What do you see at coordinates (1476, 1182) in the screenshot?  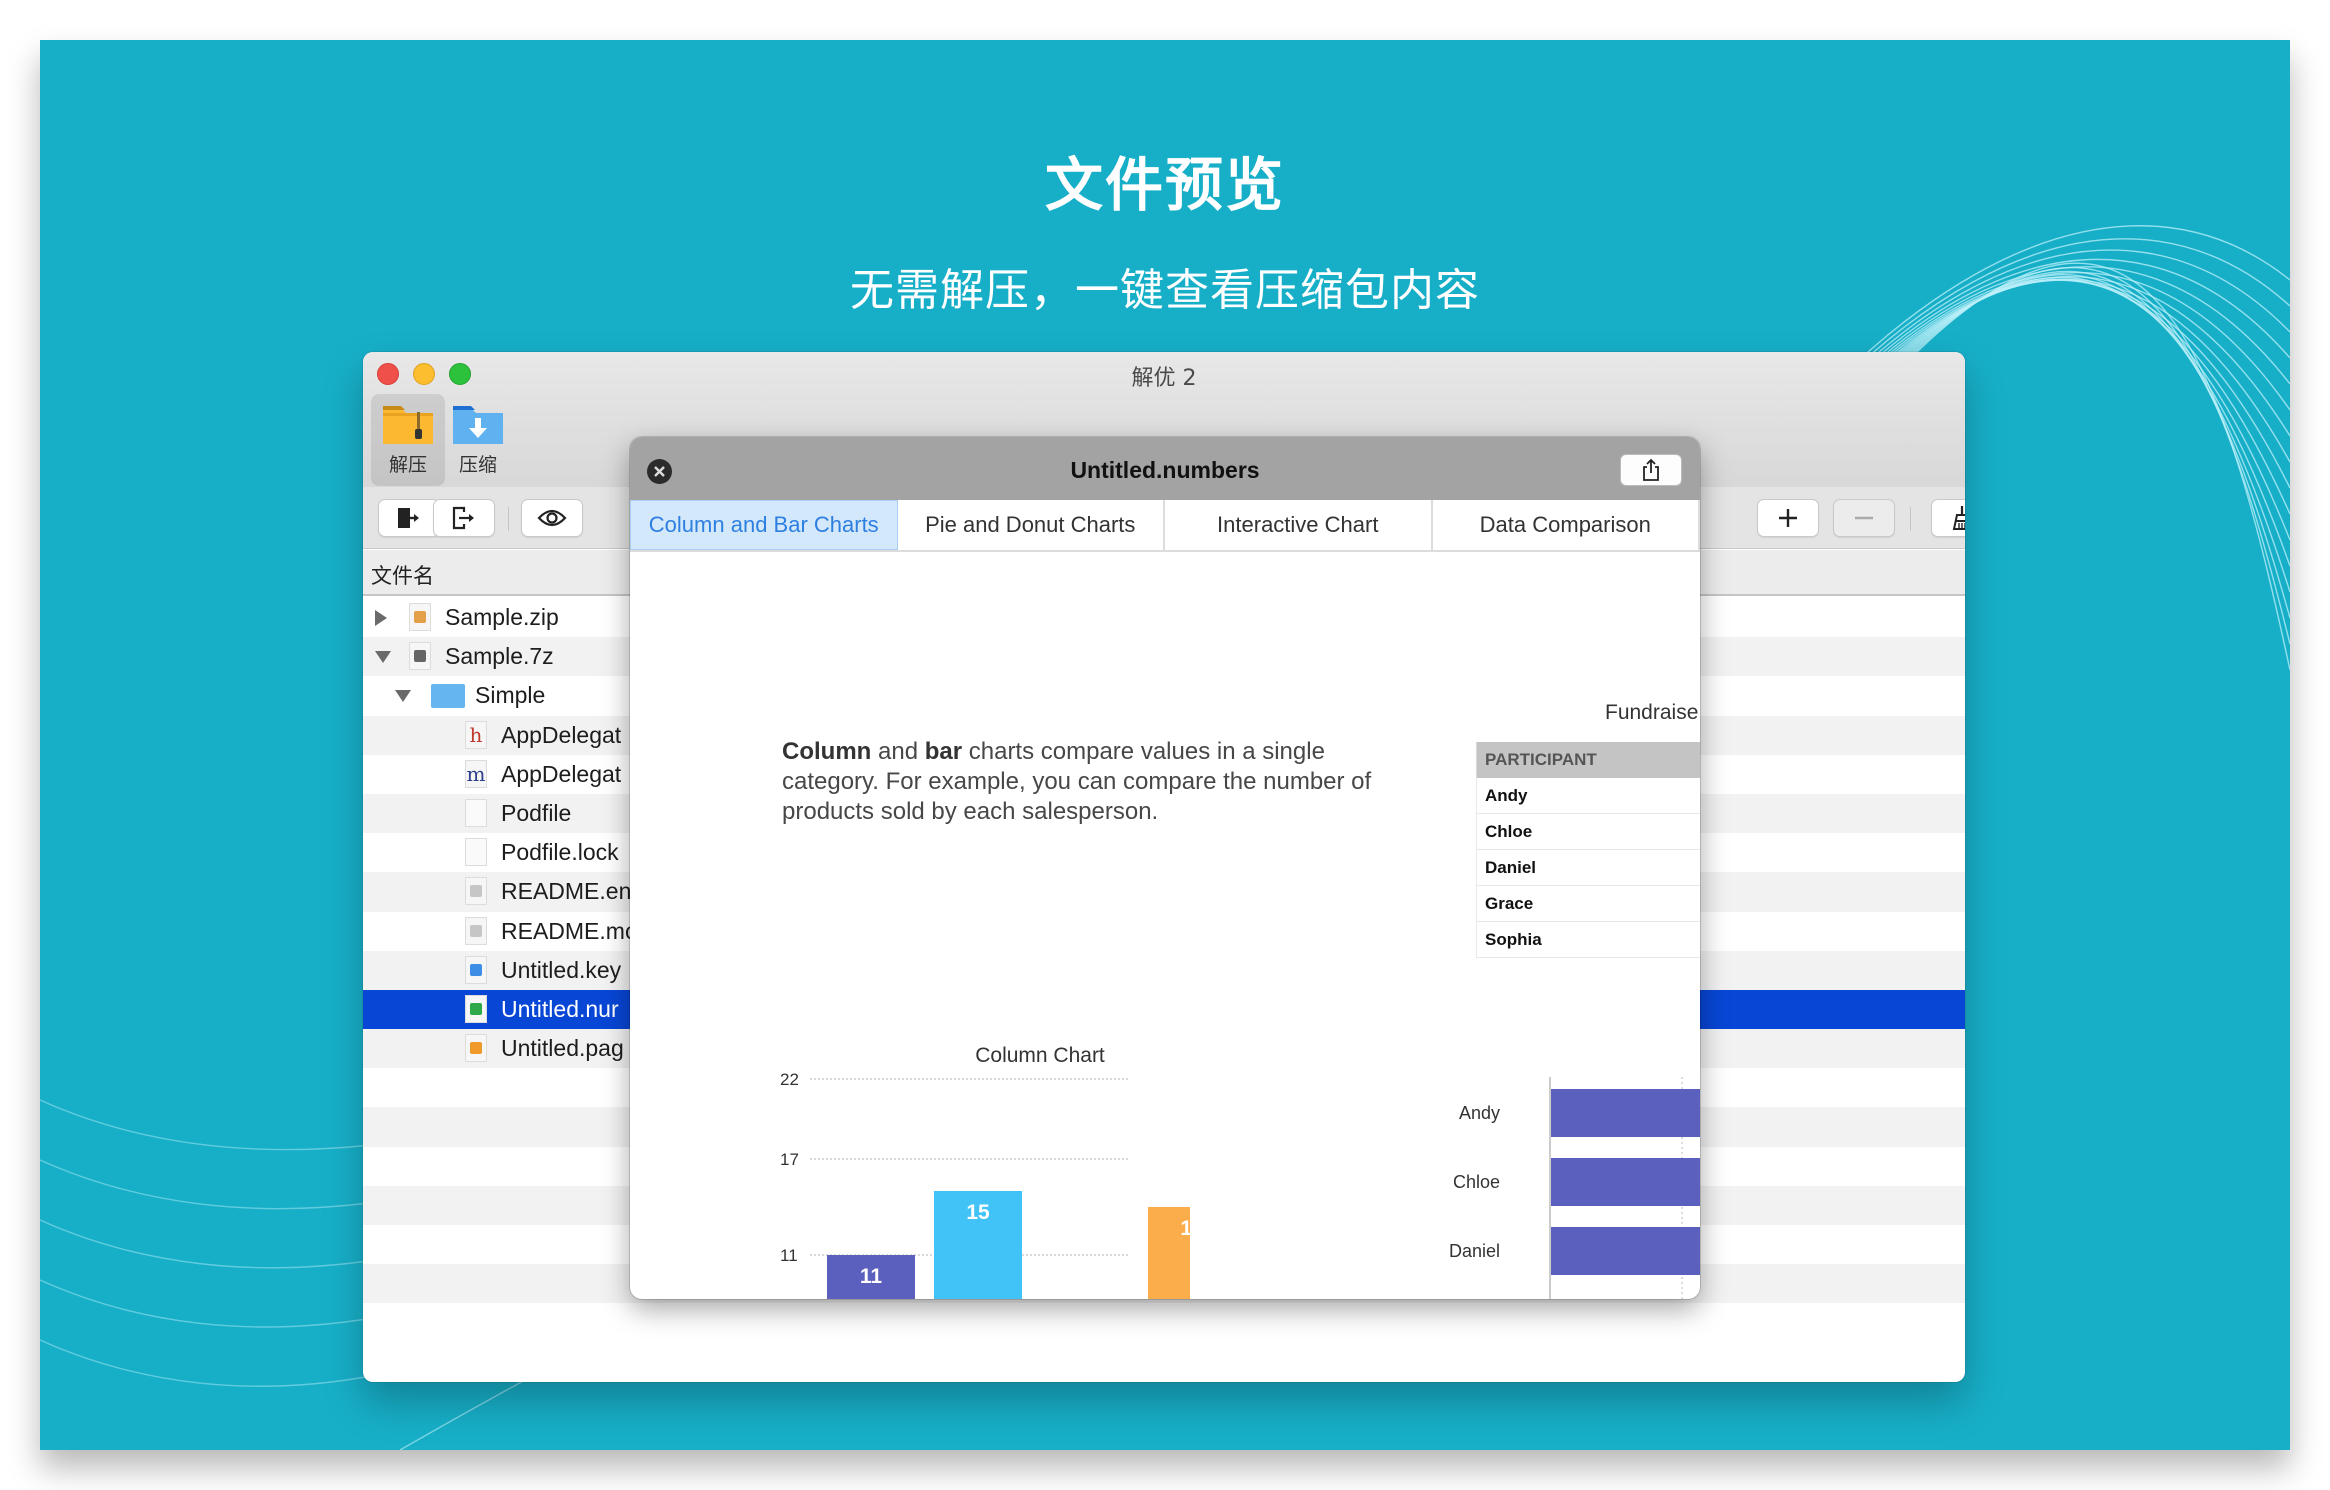 I see `bar-category-label: Chloe` at bounding box center [1476, 1182].